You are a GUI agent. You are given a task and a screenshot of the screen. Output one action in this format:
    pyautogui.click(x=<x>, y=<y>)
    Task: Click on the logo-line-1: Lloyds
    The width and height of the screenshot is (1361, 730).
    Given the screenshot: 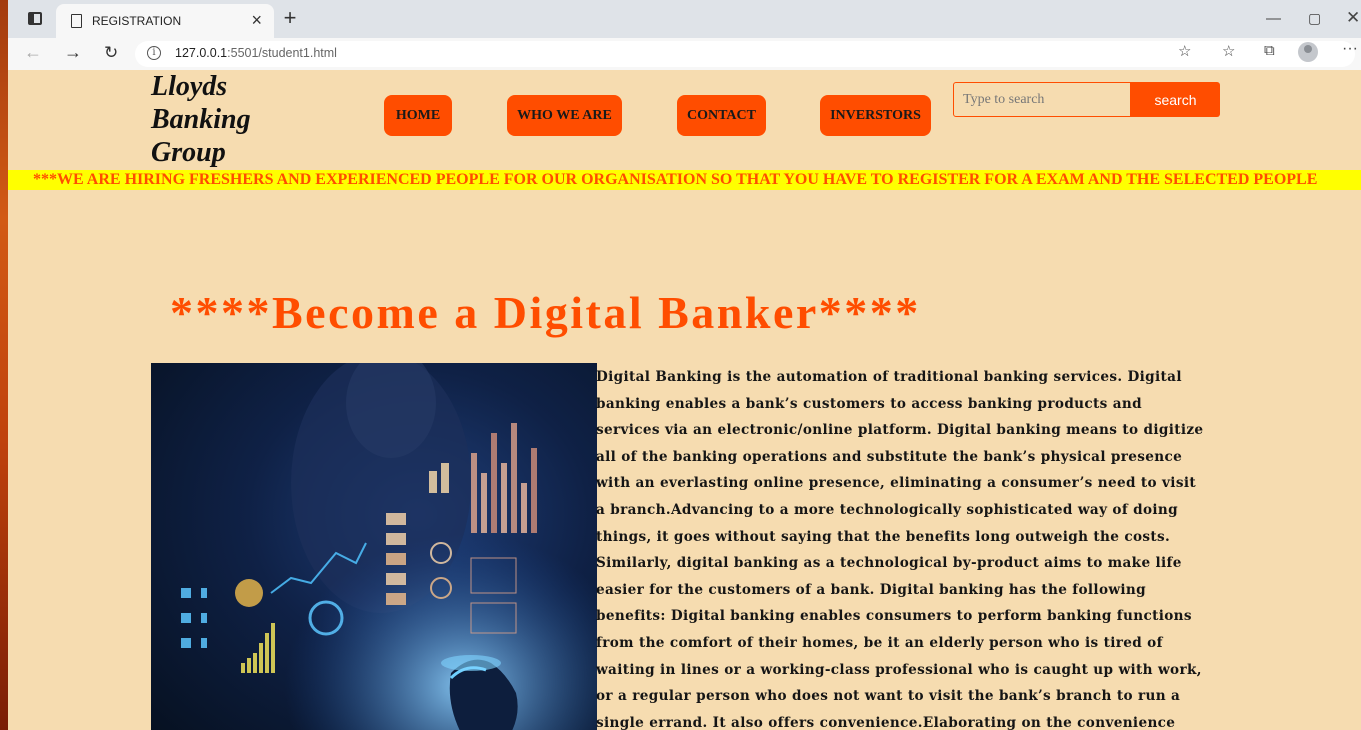 What is the action you would take?
    pyautogui.click(x=189, y=86)
    